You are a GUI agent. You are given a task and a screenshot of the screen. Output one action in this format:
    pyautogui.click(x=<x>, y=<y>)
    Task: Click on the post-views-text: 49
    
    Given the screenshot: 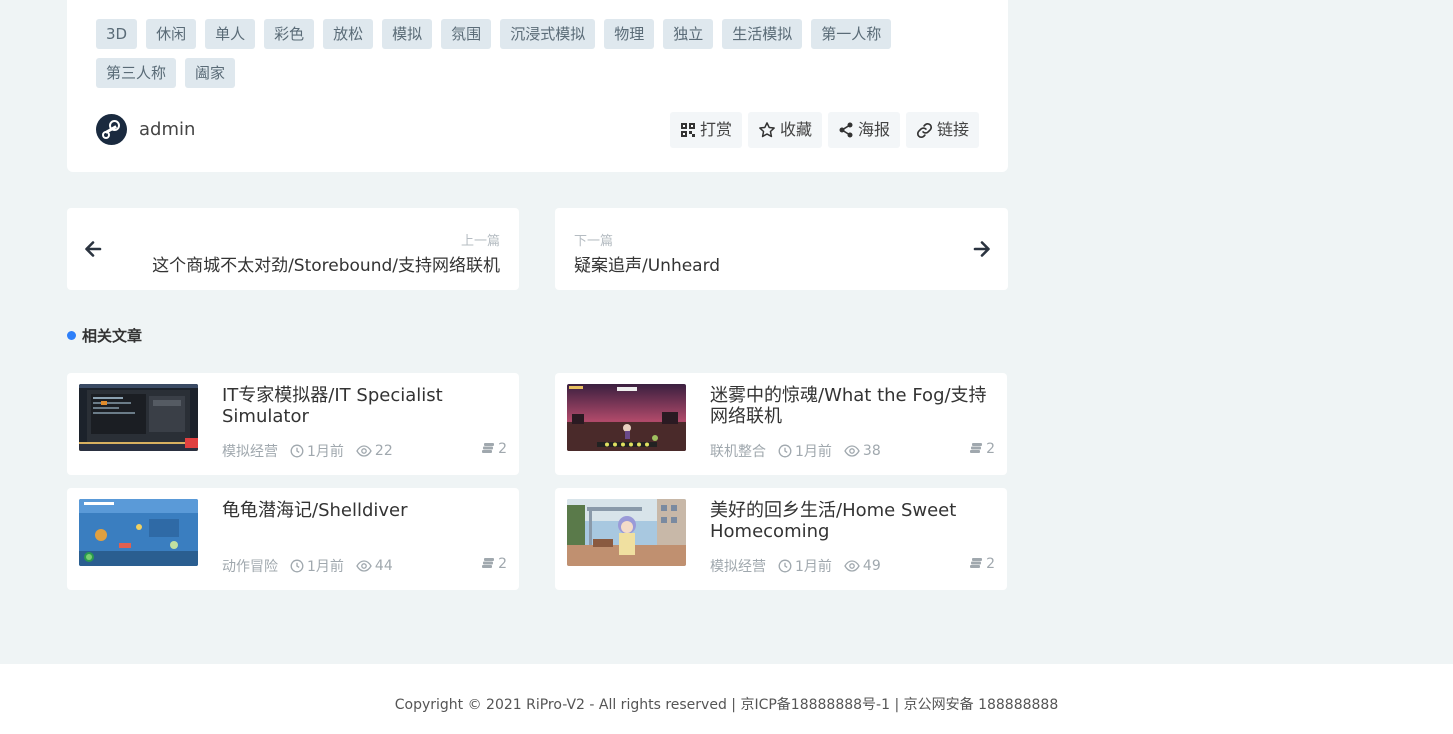 What is the action you would take?
    pyautogui.click(x=871, y=566)
    